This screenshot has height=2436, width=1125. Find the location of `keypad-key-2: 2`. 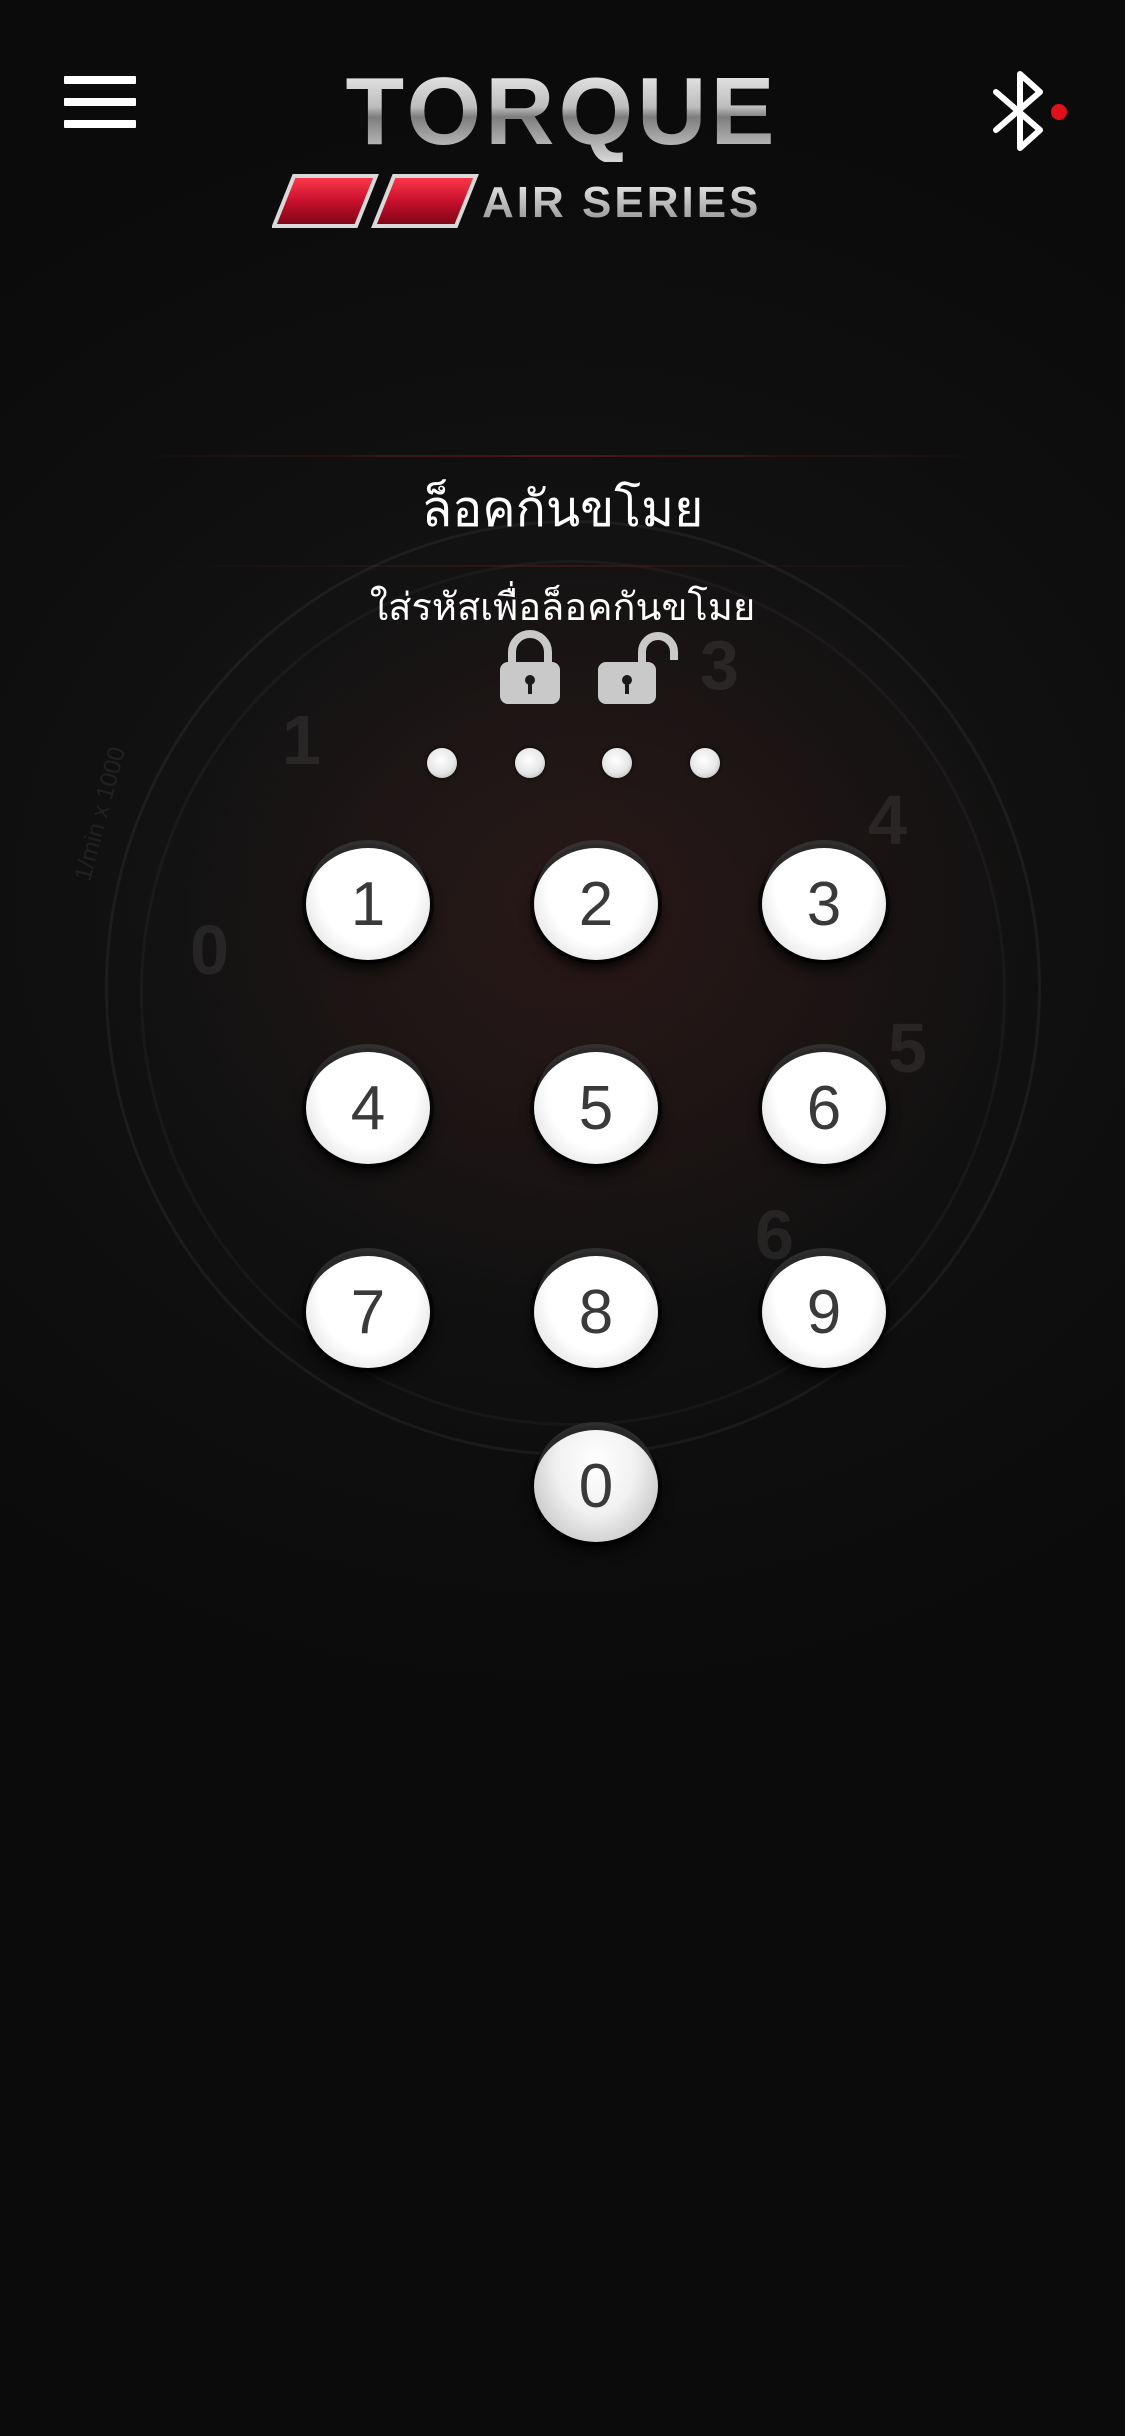

keypad-key-2: 2 is located at coordinates (596, 904).